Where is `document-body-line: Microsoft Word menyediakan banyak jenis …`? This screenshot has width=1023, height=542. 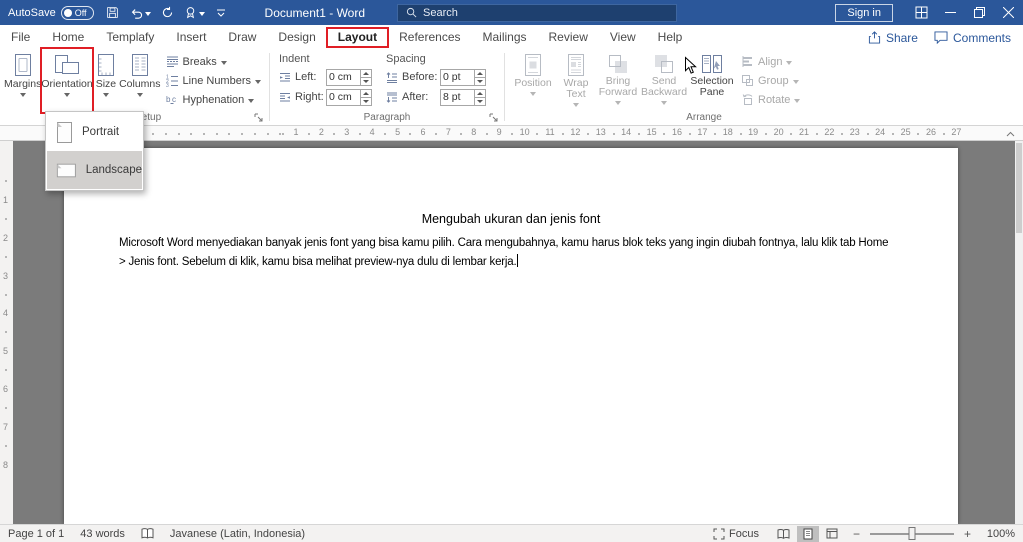
document-body-line: Microsoft Word menyediakan banyak jenis … is located at coordinates (538, 243).